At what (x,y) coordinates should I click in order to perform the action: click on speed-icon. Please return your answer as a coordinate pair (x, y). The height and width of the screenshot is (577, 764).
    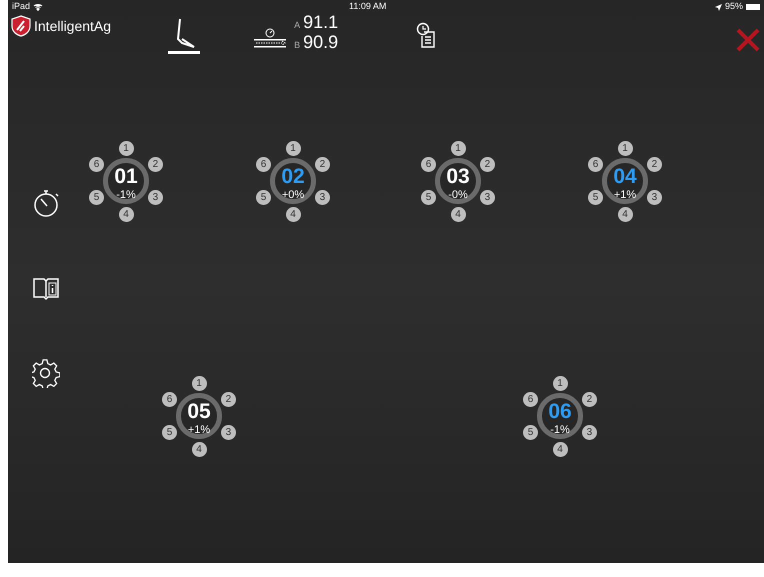
    Looking at the image, I should click on (270, 38).